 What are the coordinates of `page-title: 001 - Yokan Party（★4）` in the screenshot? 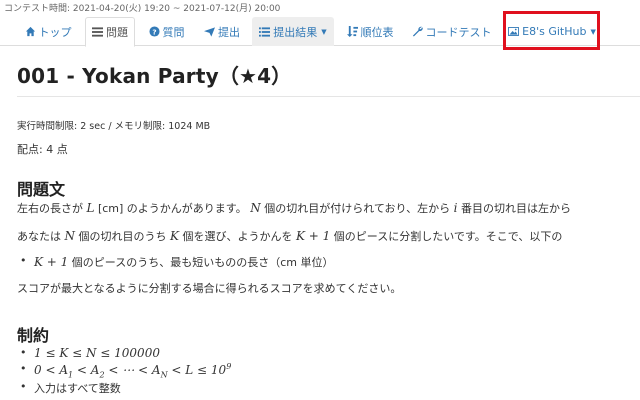 It's located at (154, 76).